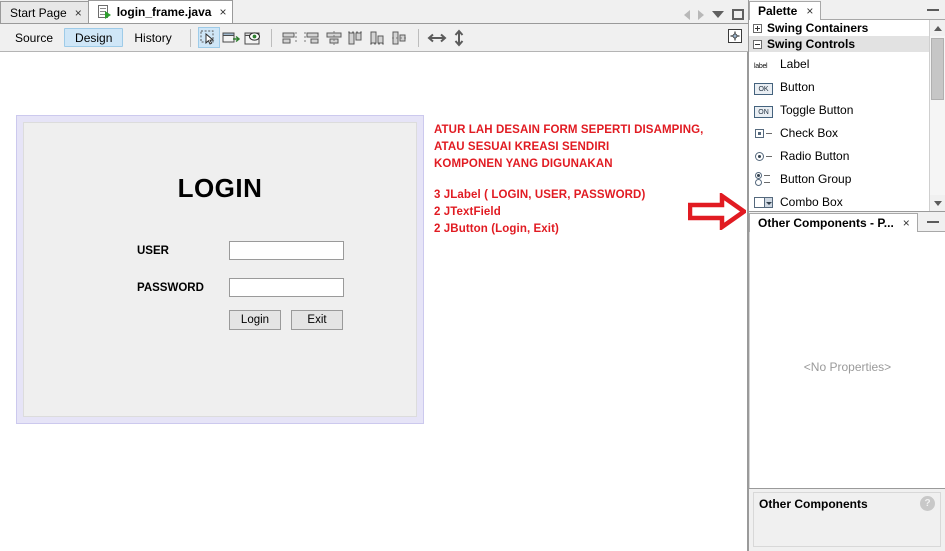  What do you see at coordinates (764, 178) in the screenshot?
I see `button-group-icon` at bounding box center [764, 178].